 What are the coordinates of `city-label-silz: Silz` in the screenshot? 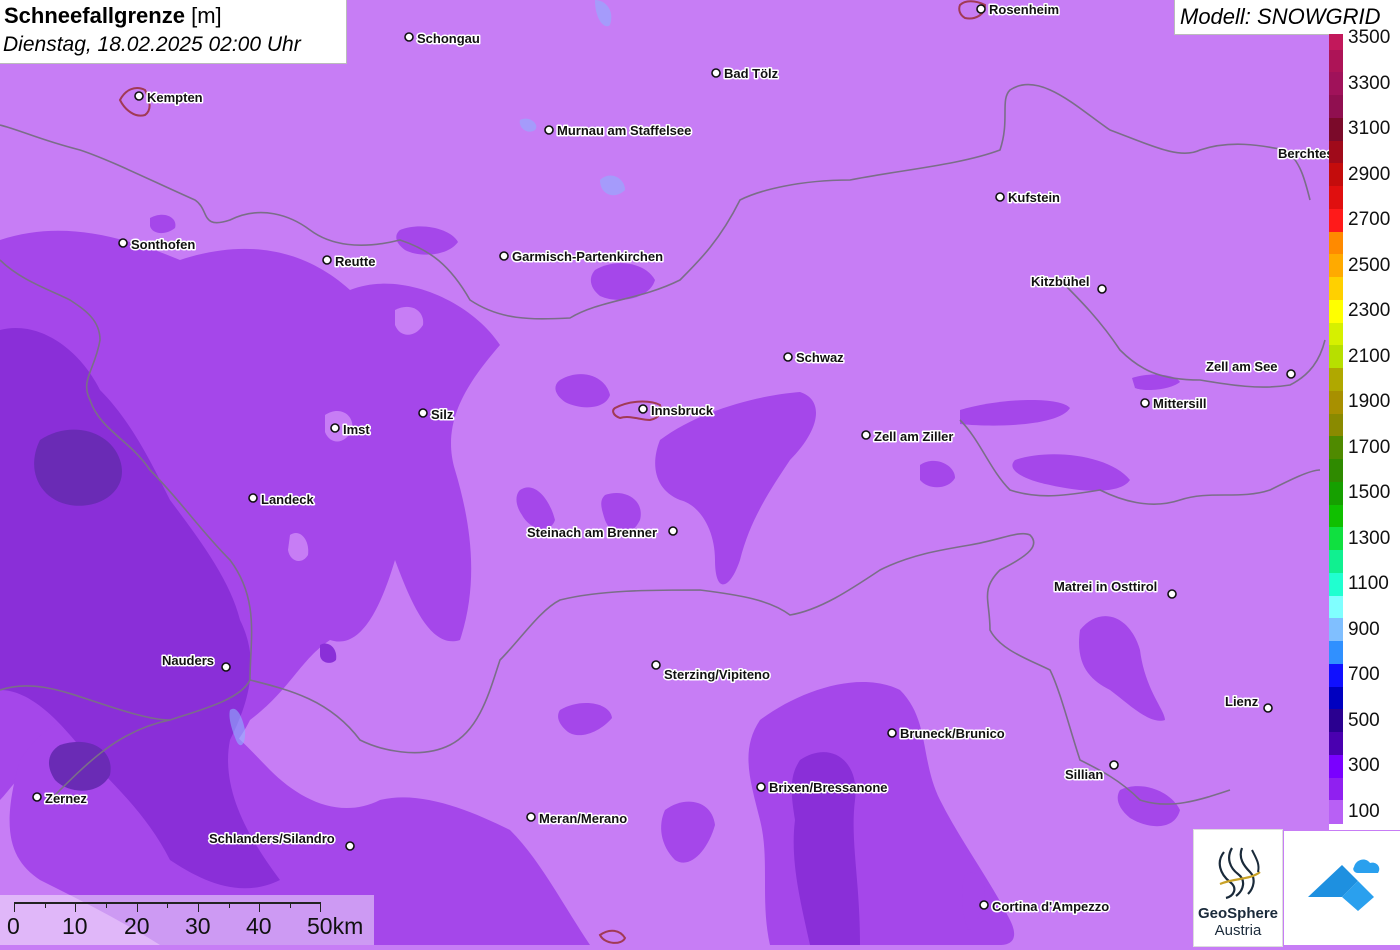 It's located at (442, 414).